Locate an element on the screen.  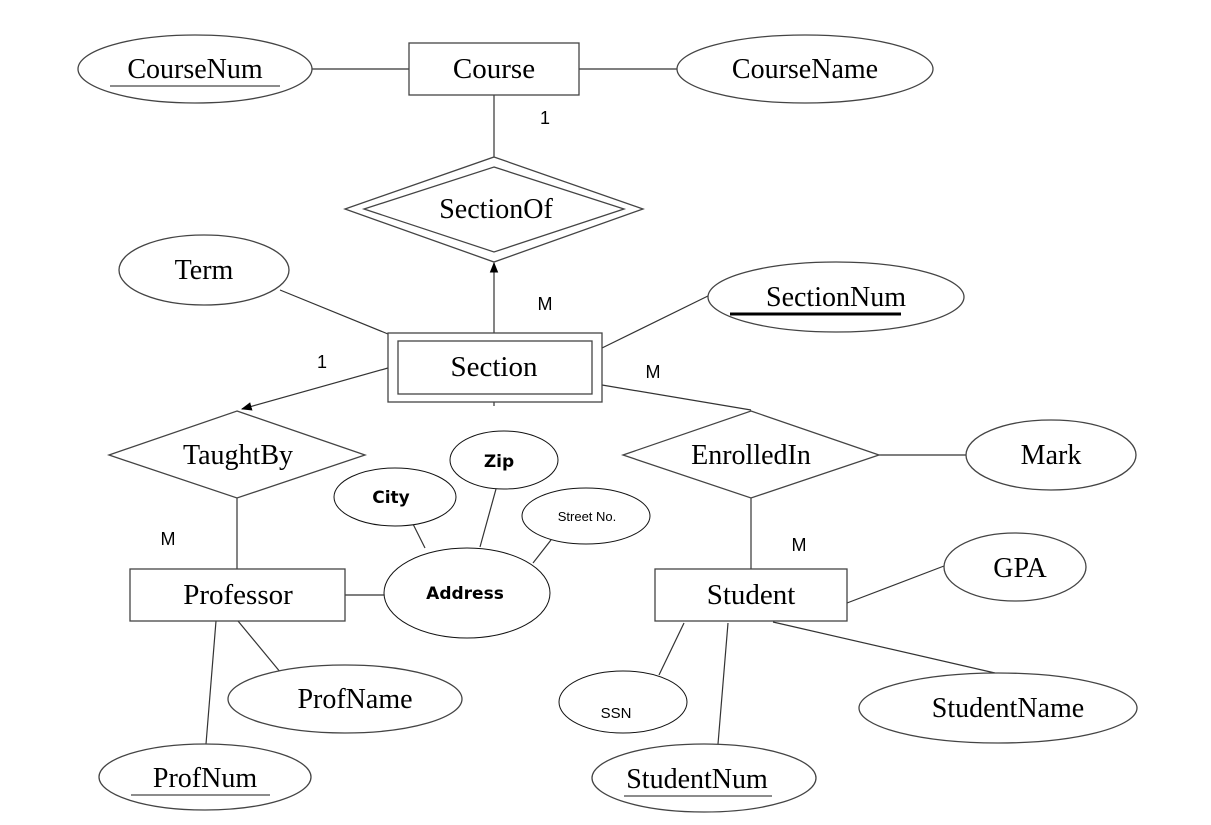
relationship-sectionof-label: SectionOf is located at coordinates (496, 209).